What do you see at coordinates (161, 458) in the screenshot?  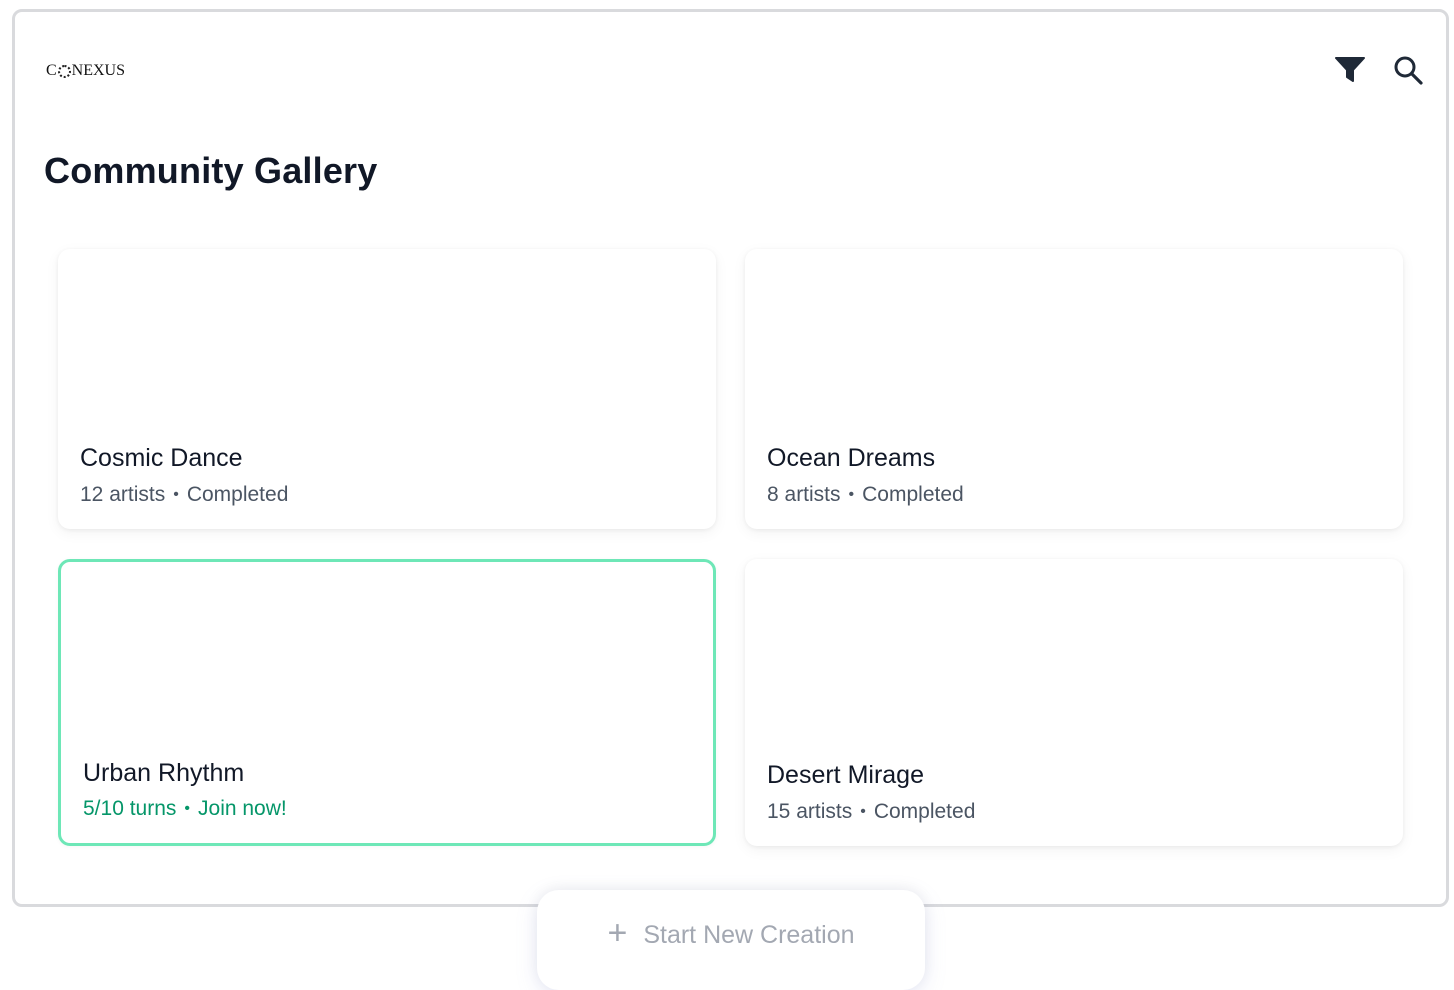 I see `card-title: Cosmic Dance` at bounding box center [161, 458].